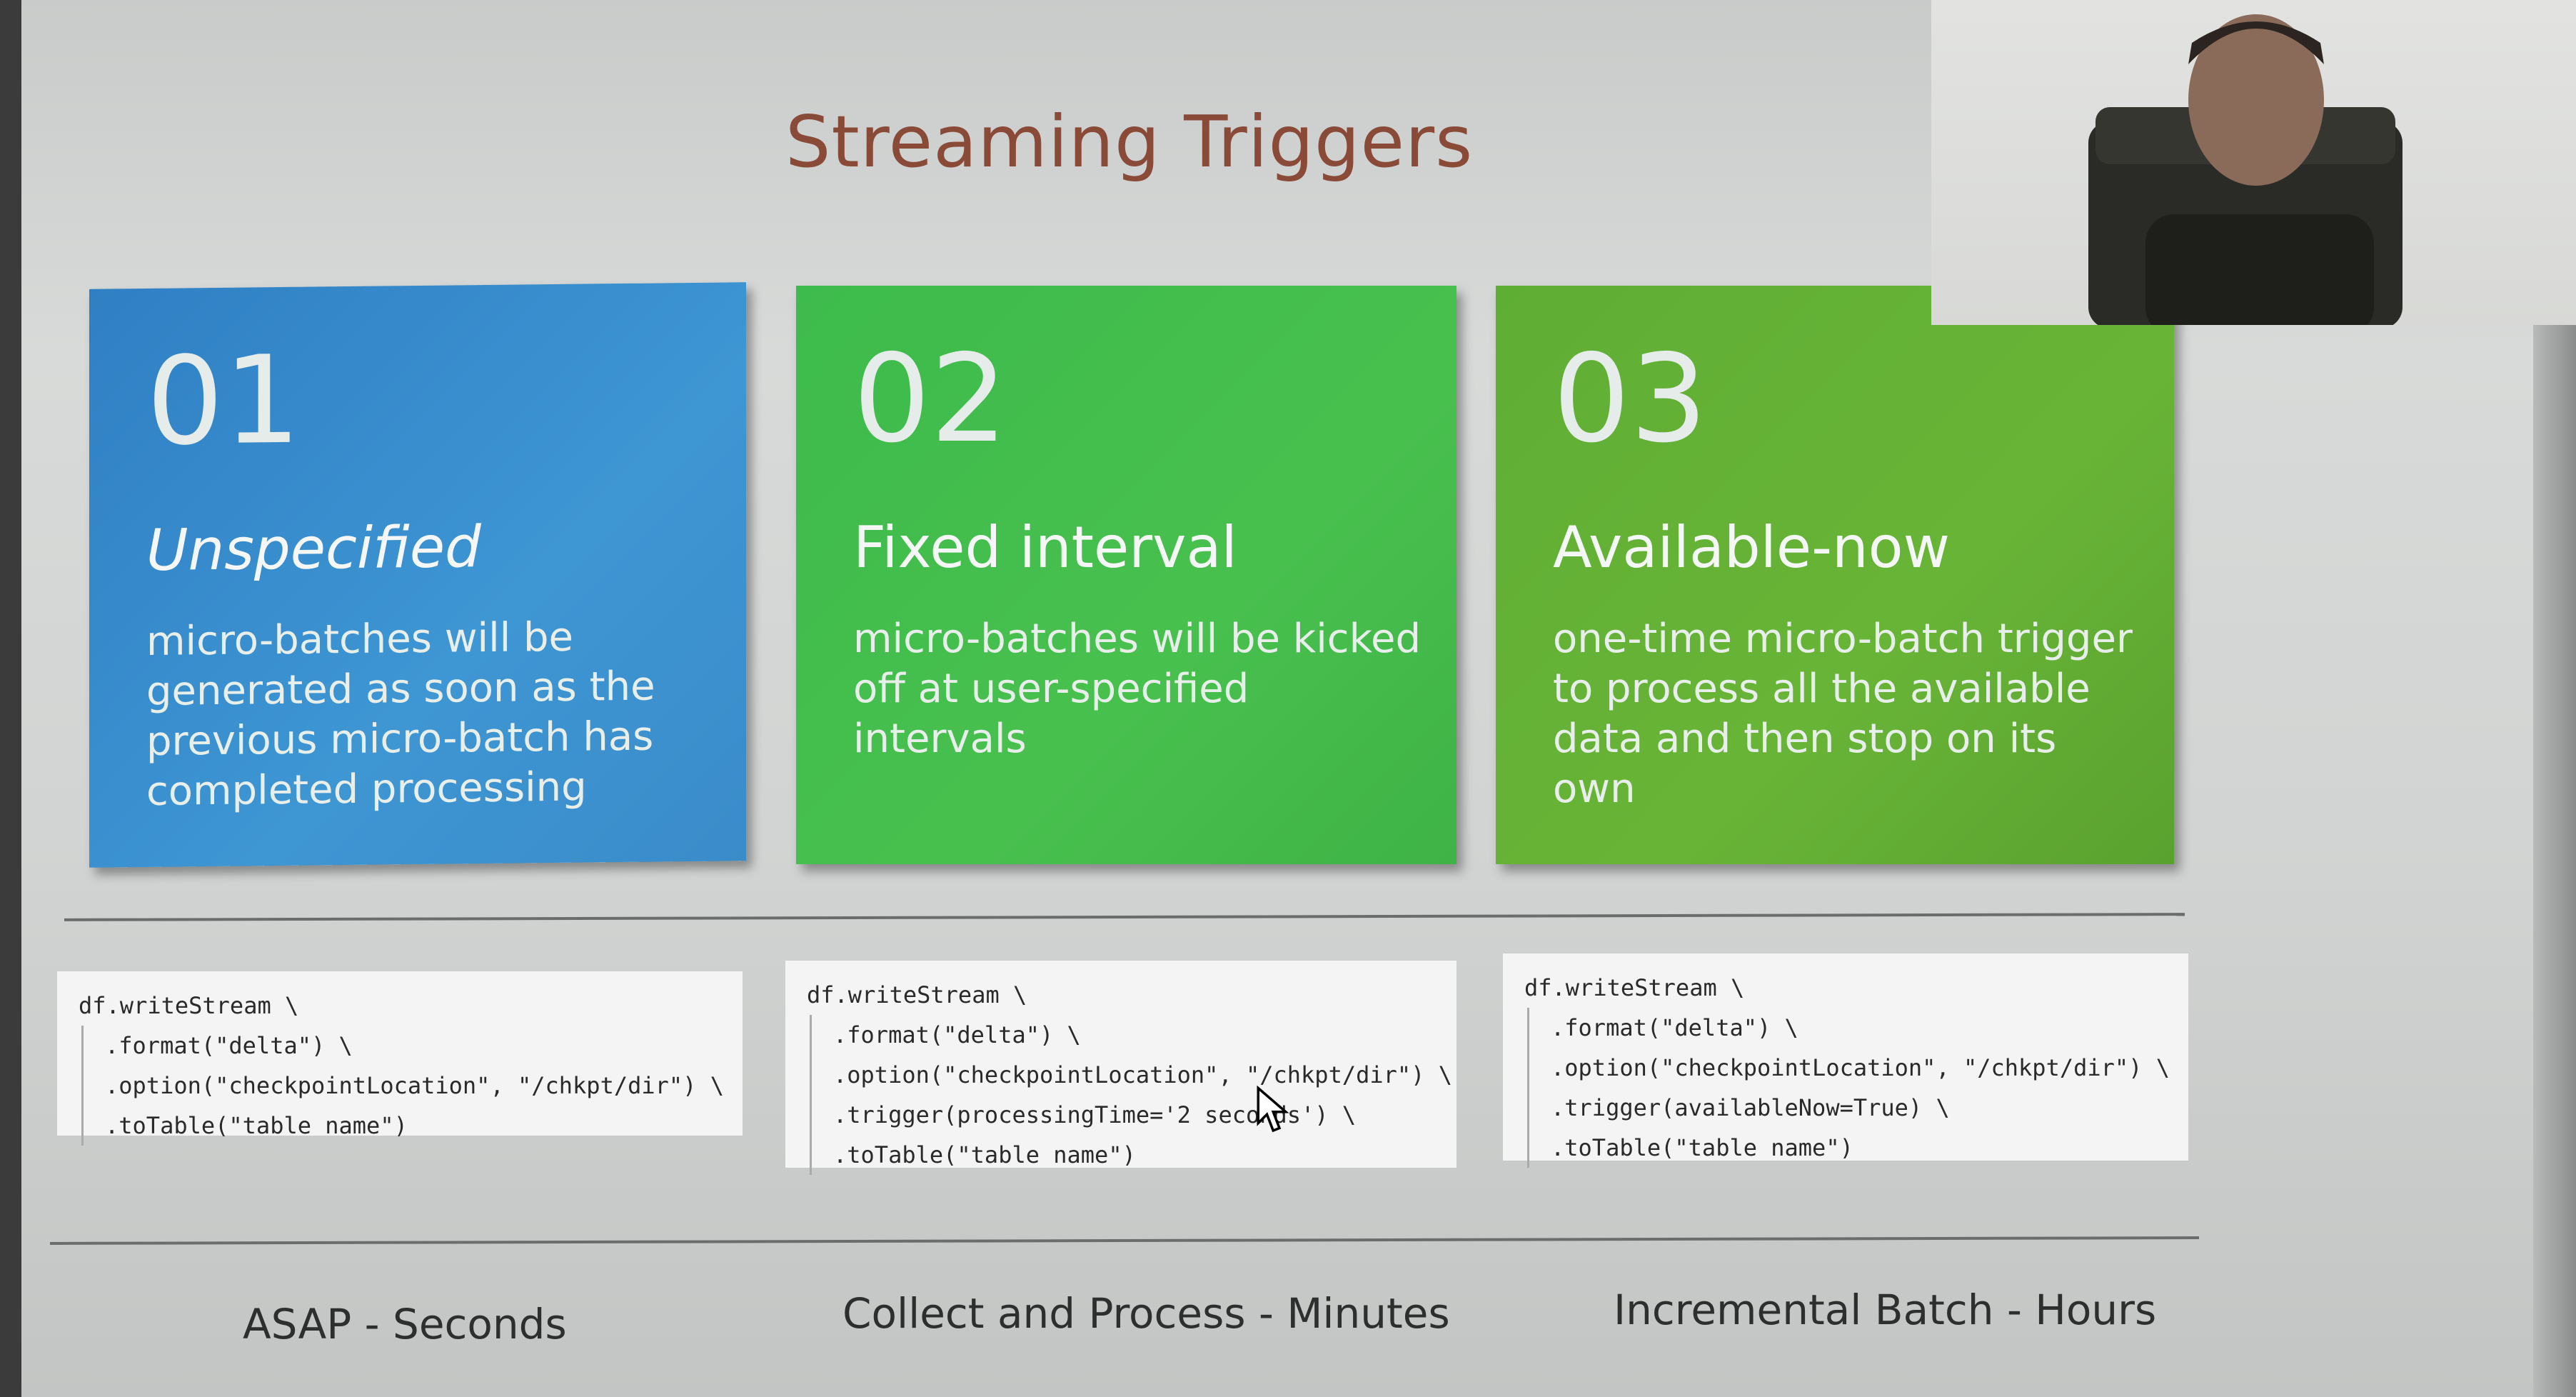 The width and height of the screenshot is (2576, 1397). Describe the element at coordinates (1751, 1108) in the screenshot. I see `code-line: .trigger(availableNow=True) \` at that location.